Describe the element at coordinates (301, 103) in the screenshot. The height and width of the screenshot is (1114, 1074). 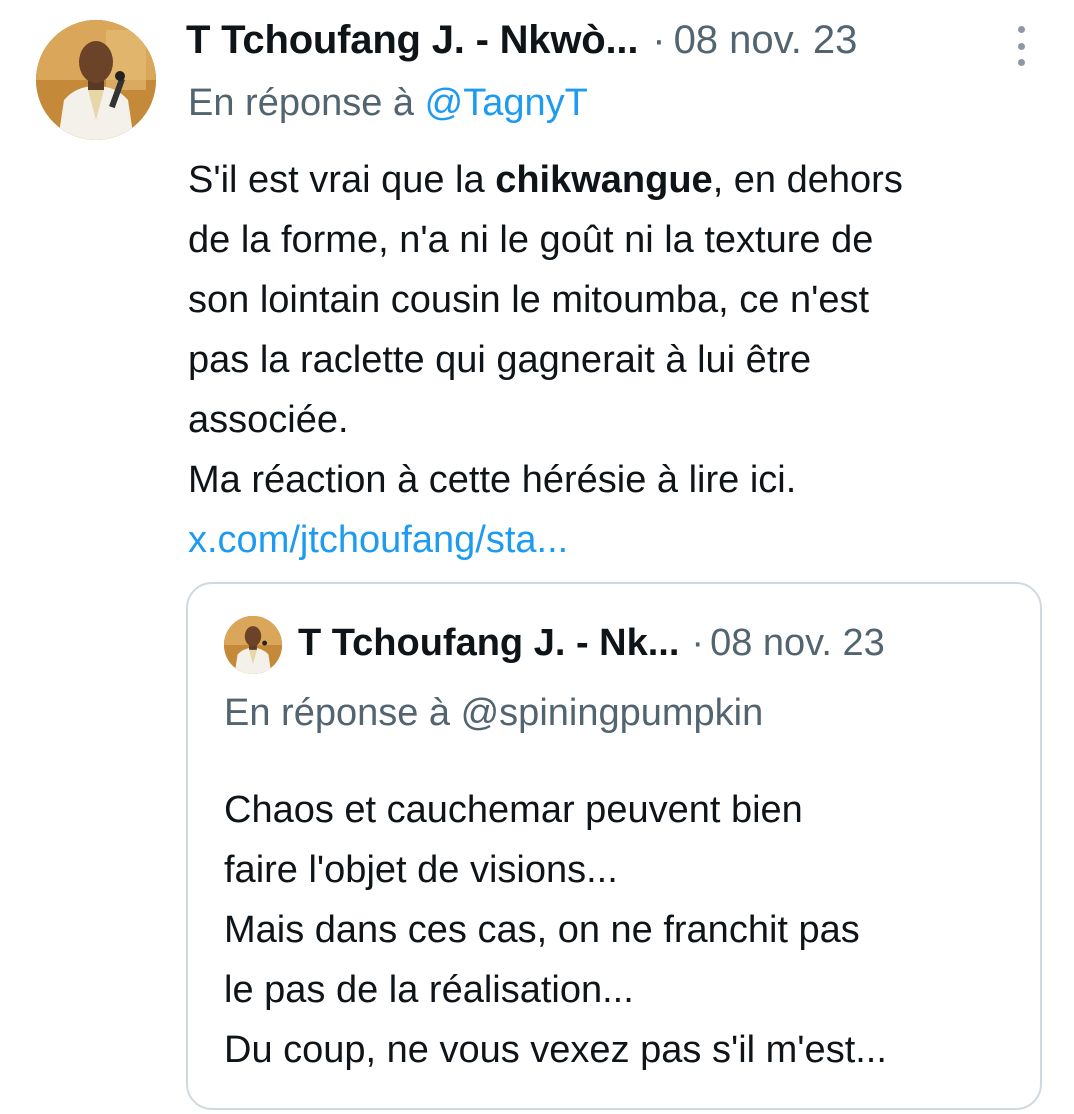
I see `reply-prefix: En réponse à` at that location.